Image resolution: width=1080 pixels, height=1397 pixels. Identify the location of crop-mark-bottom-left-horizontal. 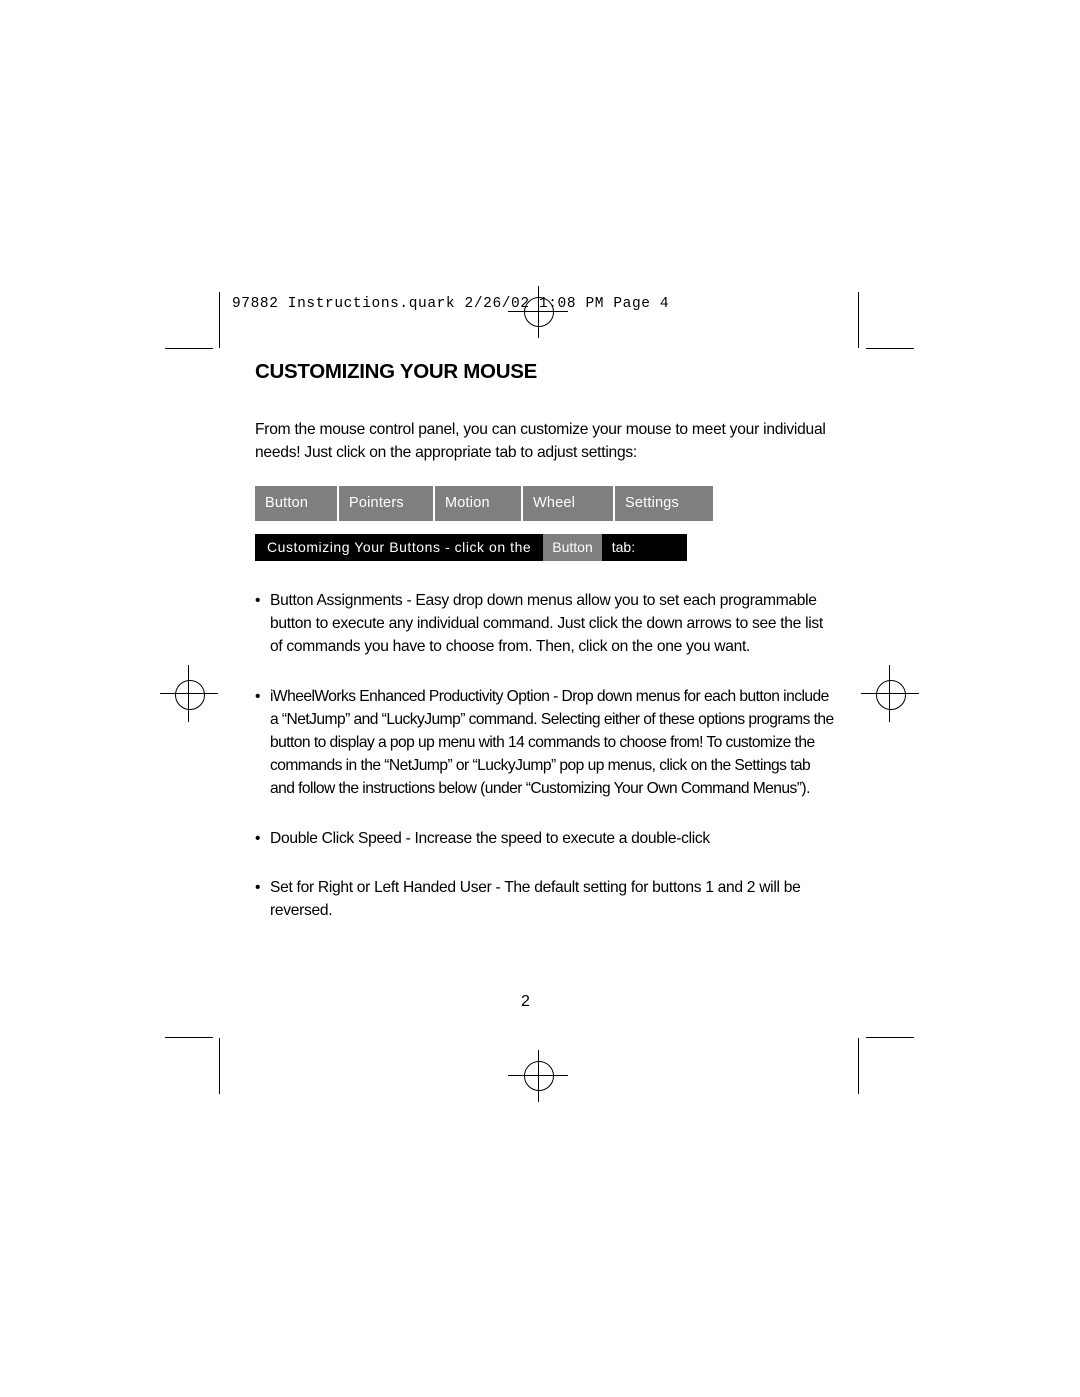
(189, 1037).